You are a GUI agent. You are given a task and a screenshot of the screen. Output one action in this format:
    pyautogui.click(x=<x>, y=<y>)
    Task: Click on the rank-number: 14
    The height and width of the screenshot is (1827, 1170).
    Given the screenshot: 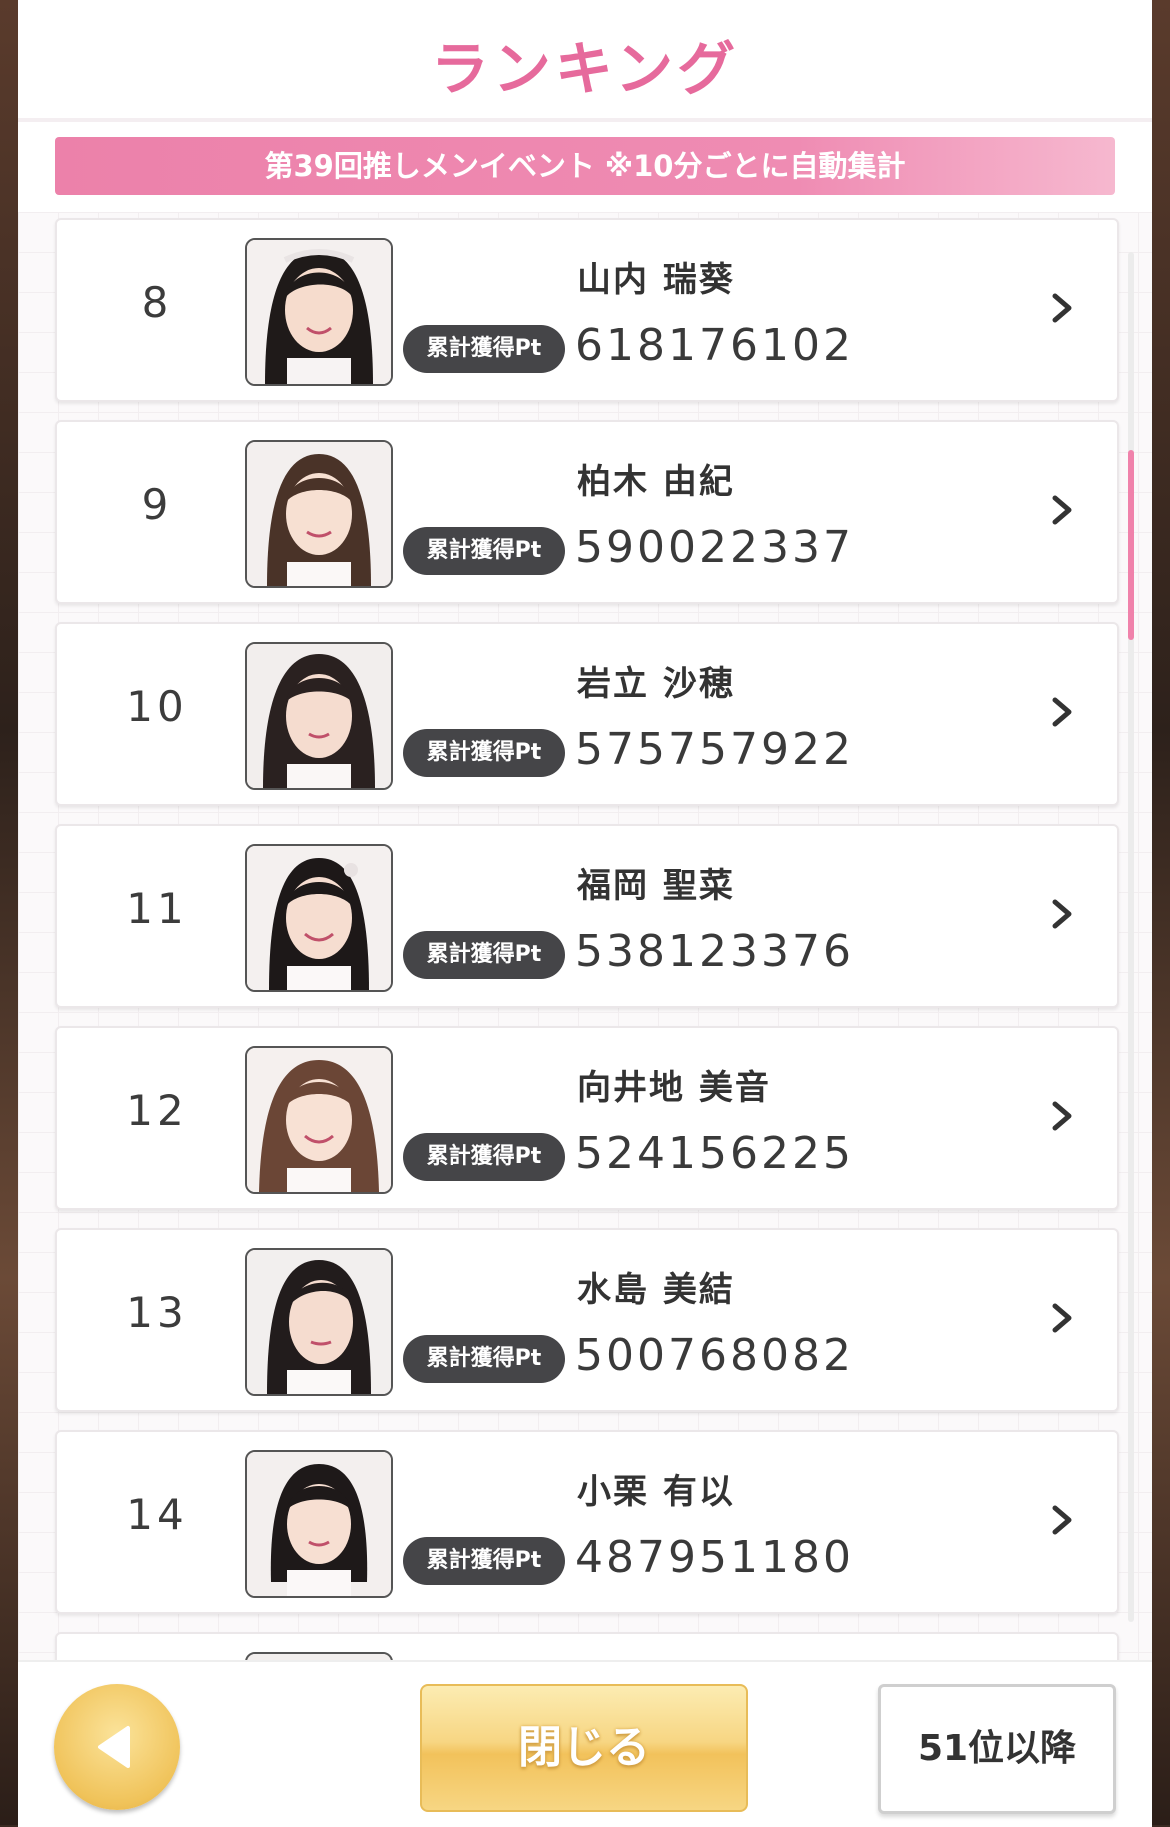 What is the action you would take?
    pyautogui.click(x=157, y=1514)
    